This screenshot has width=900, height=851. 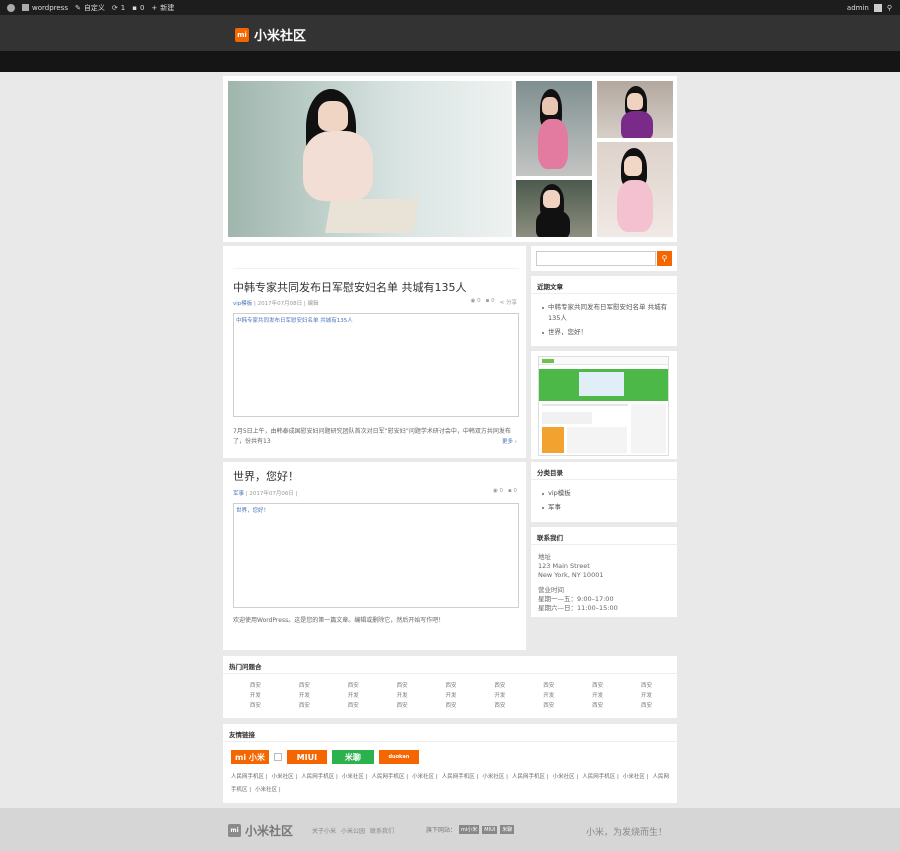 What do you see at coordinates (556, 493) in the screenshot?
I see `list-item: vip模板` at bounding box center [556, 493].